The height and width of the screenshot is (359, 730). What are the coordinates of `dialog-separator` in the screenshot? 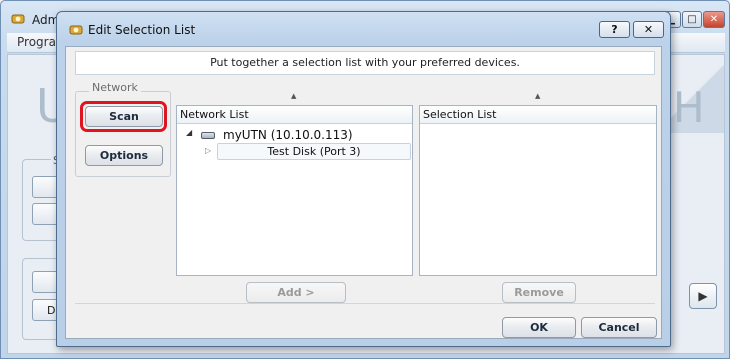 It's located at (365, 303).